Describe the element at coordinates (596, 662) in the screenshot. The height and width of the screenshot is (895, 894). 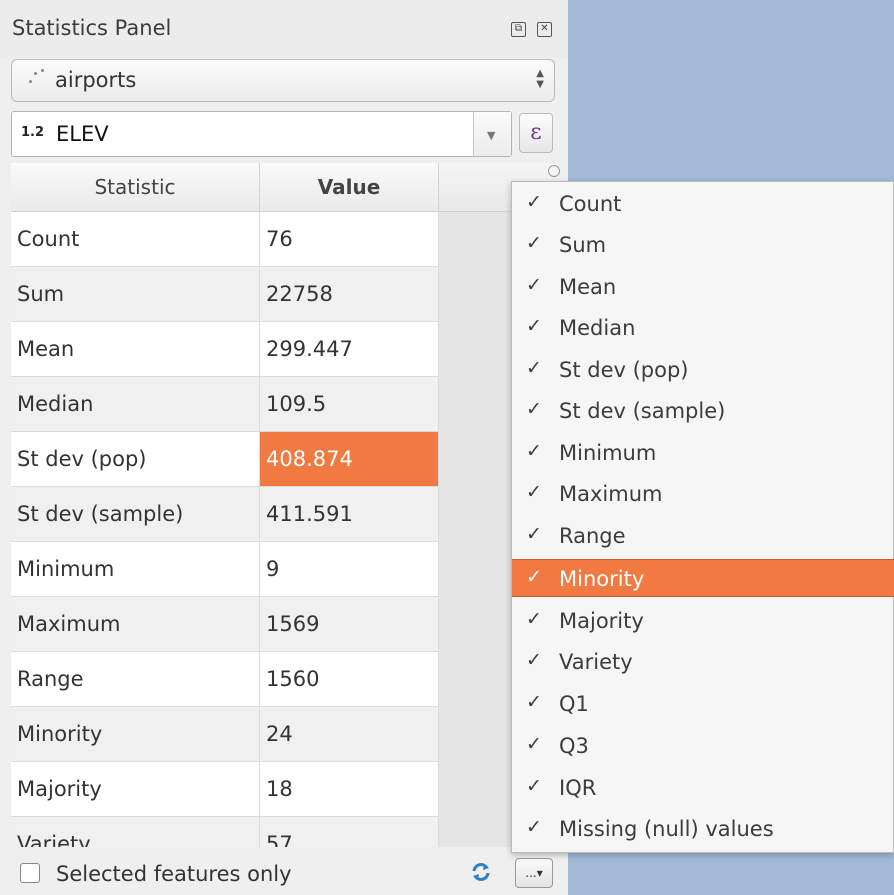
I see `menu-item-label: Variety` at that location.